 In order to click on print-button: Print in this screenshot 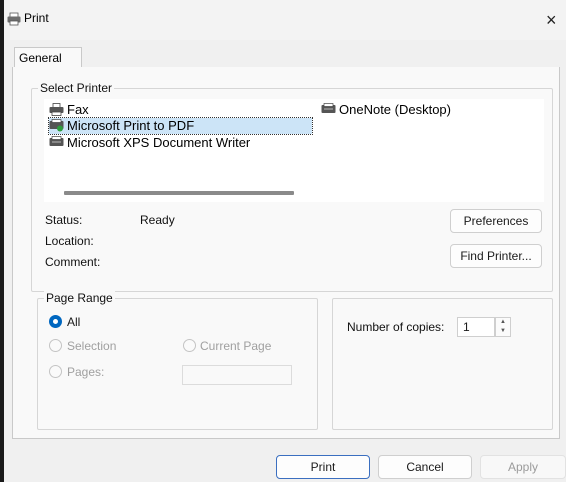, I will do `click(323, 467)`.